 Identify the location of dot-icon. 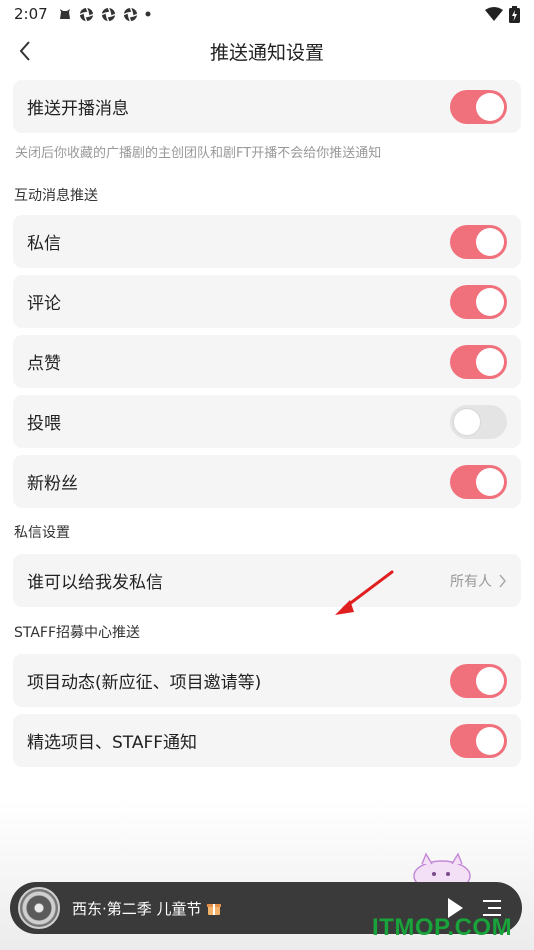
(148, 14).